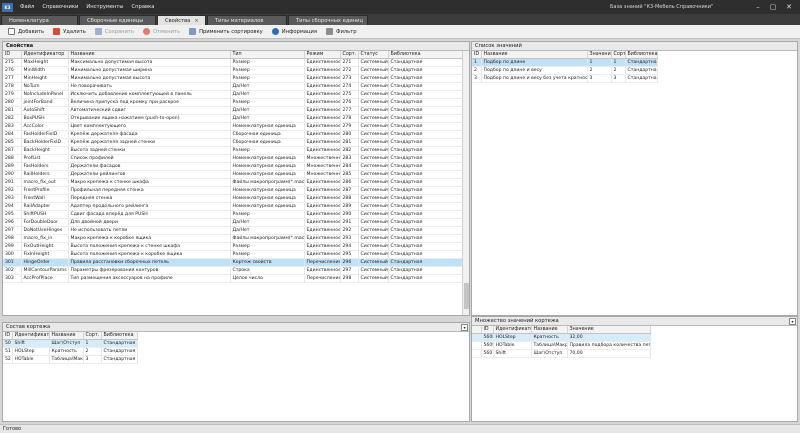  I want to click on tab-material-types: Типы материалов, so click(247, 20).